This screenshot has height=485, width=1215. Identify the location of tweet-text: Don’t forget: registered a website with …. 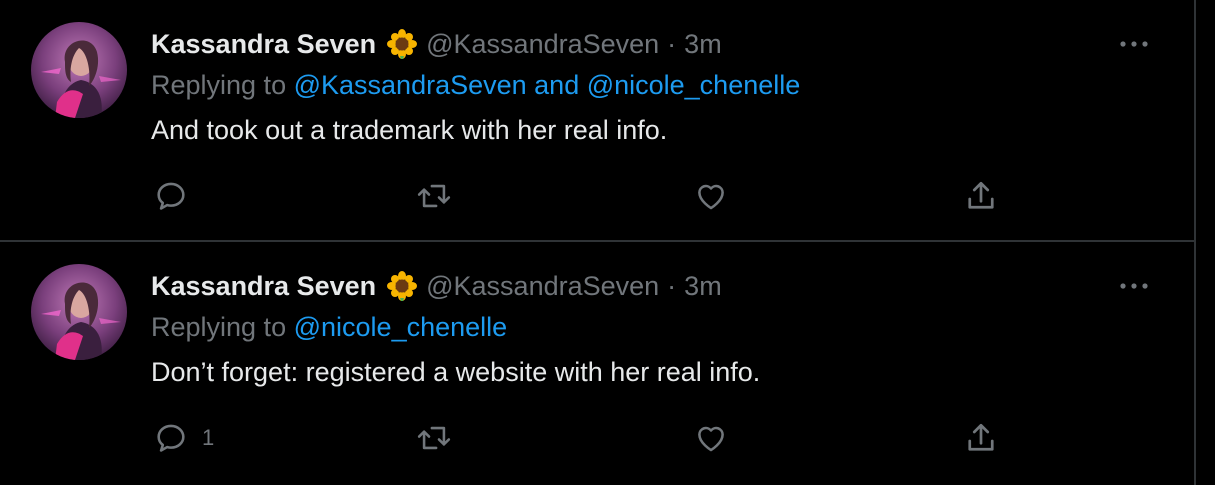
(456, 372).